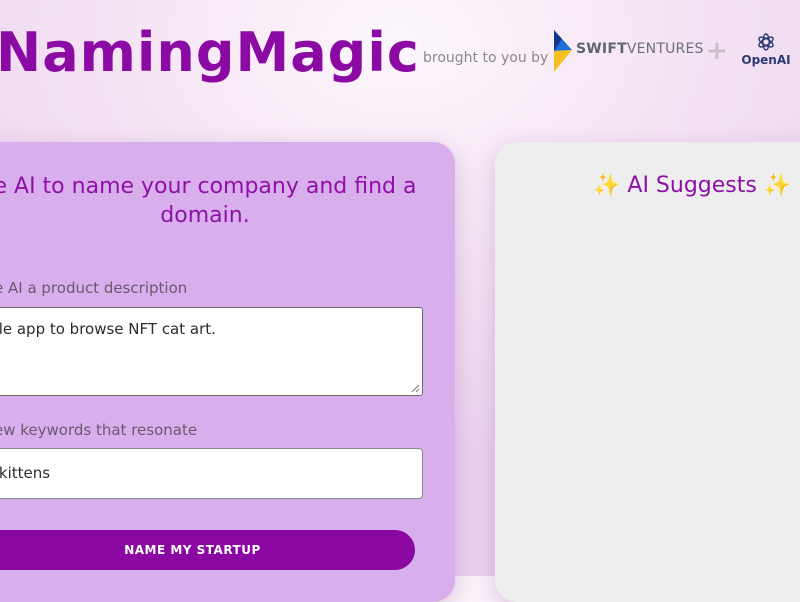 This screenshot has height=602, width=800. I want to click on openai-logo: OpenAI, so click(766, 52).